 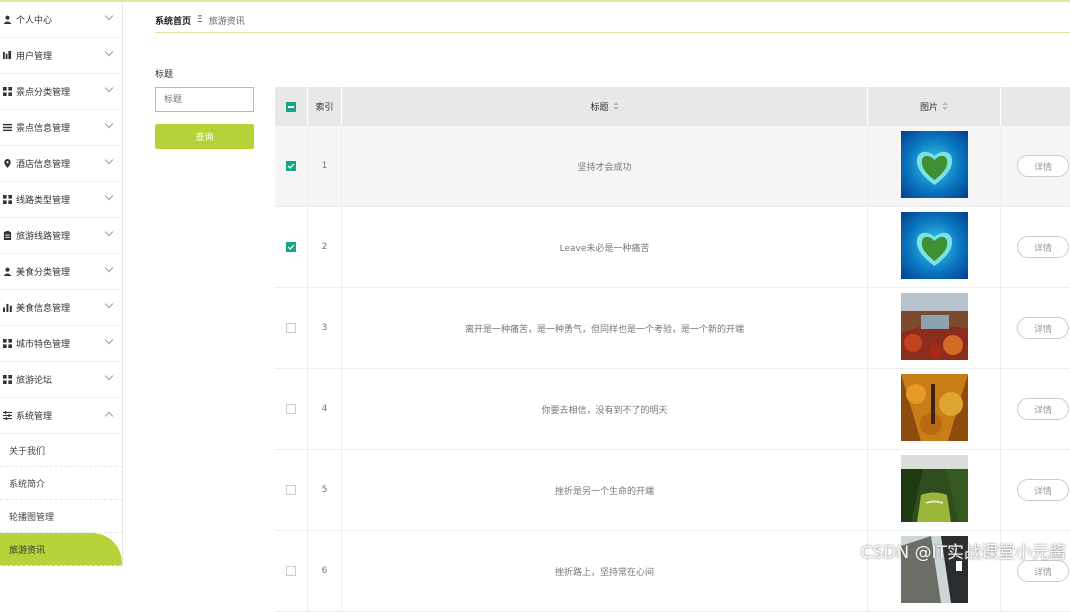 I want to click on sidebar-item-label: 景点信息管理, so click(x=43, y=129).